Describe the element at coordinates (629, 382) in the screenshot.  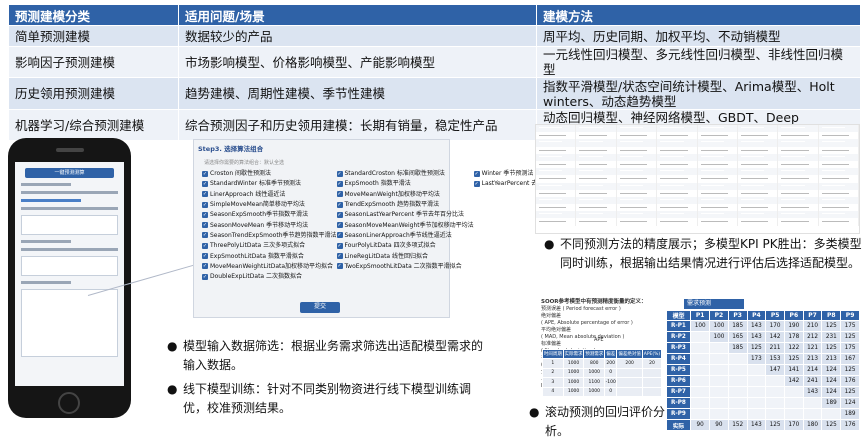
I see `ape-cell` at that location.